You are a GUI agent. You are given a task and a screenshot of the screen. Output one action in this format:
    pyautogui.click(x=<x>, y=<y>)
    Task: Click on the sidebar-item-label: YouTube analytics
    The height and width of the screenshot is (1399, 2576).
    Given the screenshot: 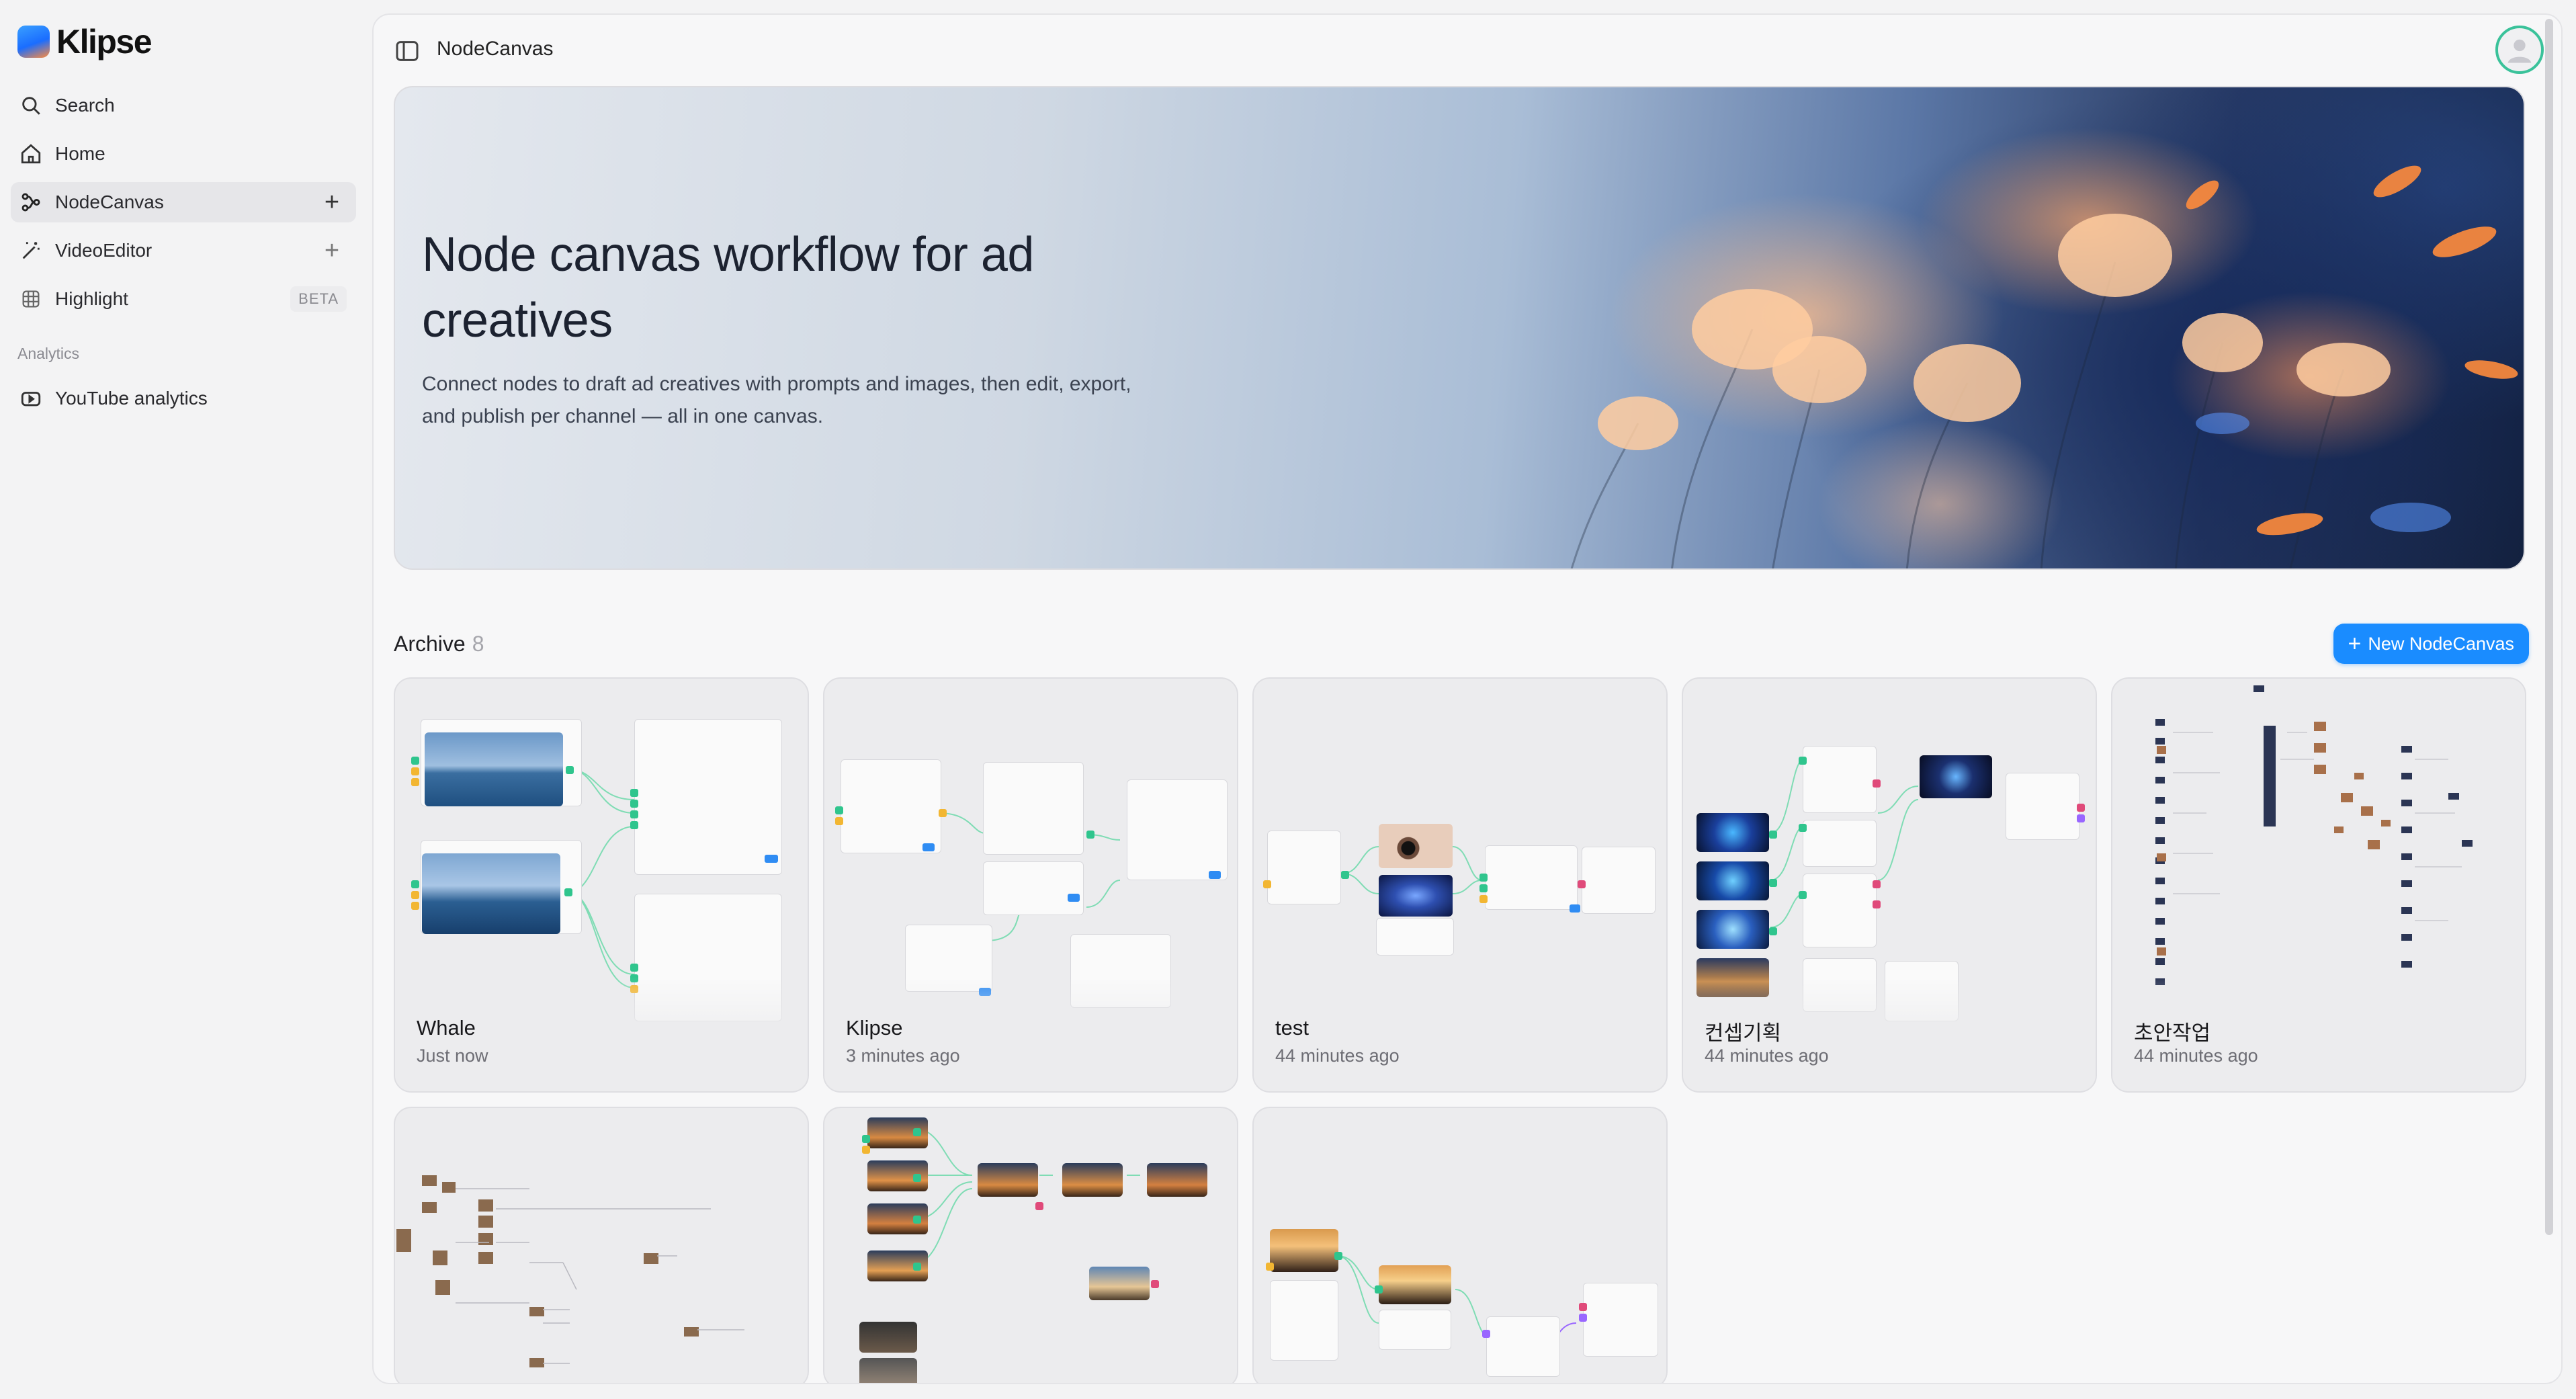 What is the action you would take?
    pyautogui.click(x=131, y=398)
    